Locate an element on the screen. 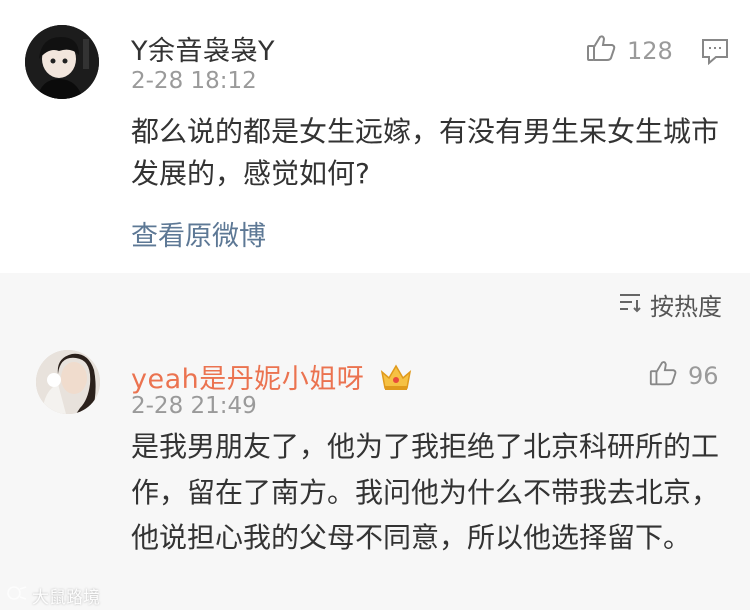 The width and height of the screenshot is (750, 610). like-count: 128 is located at coordinates (650, 51).